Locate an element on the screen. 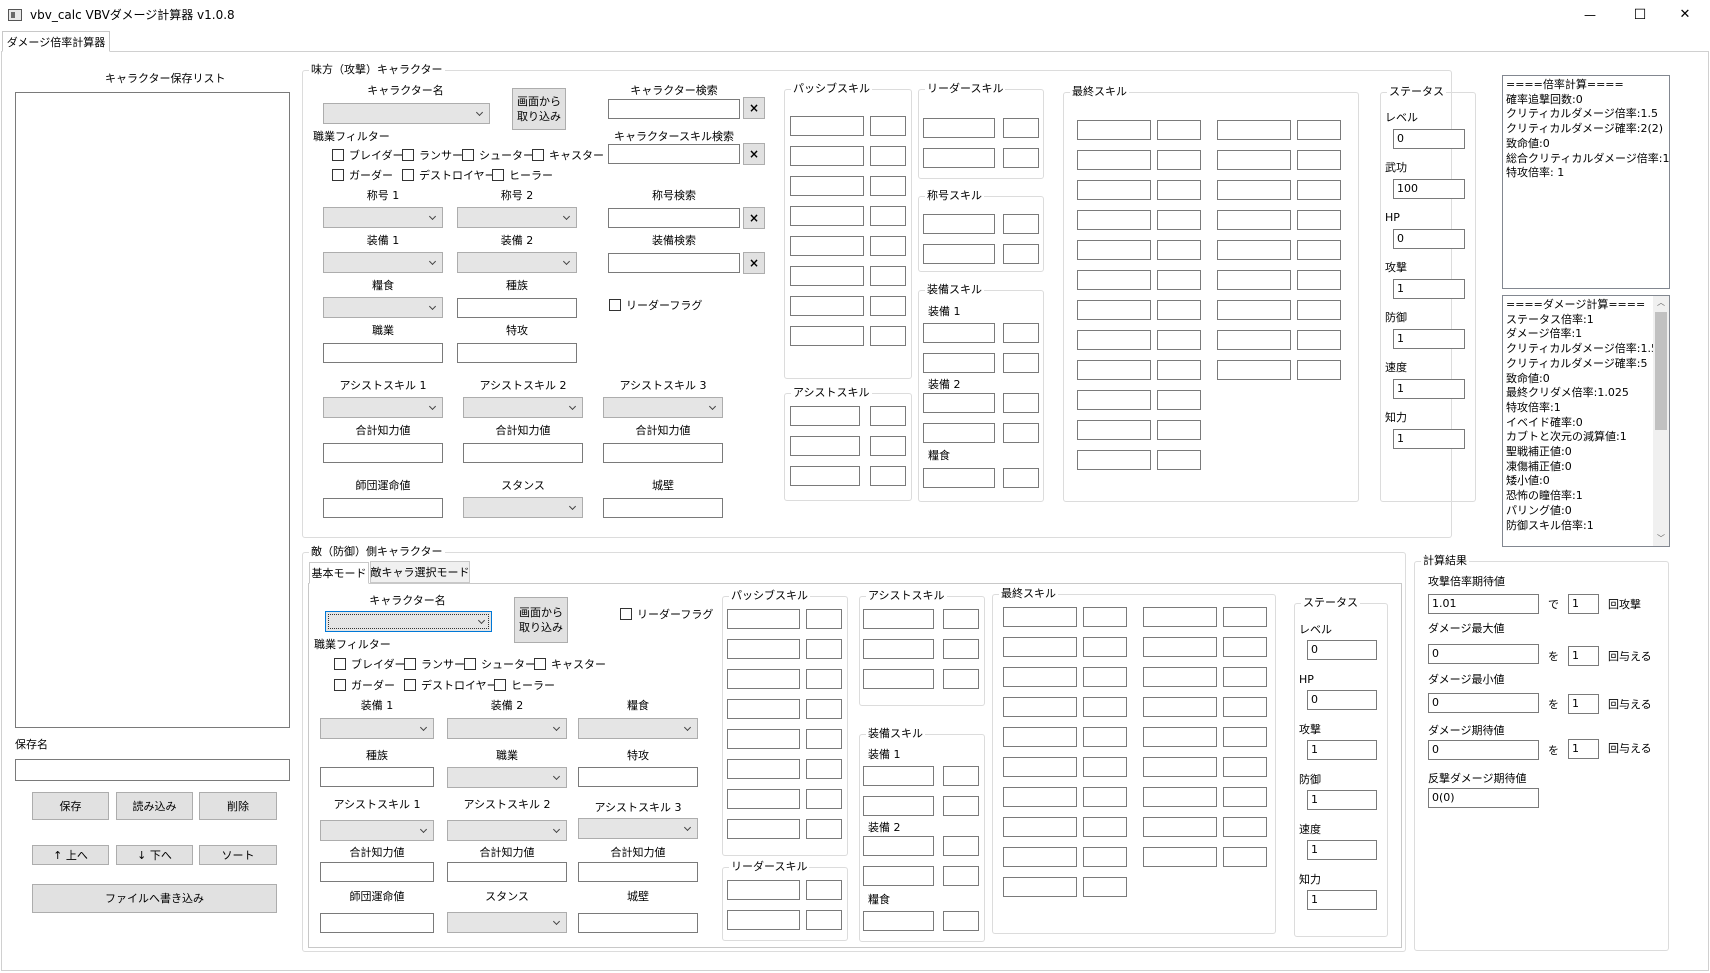 This screenshot has width=1710, height=973. ally-job-destroyer-checkbox: デストロイヤー is located at coordinates (449, 175).